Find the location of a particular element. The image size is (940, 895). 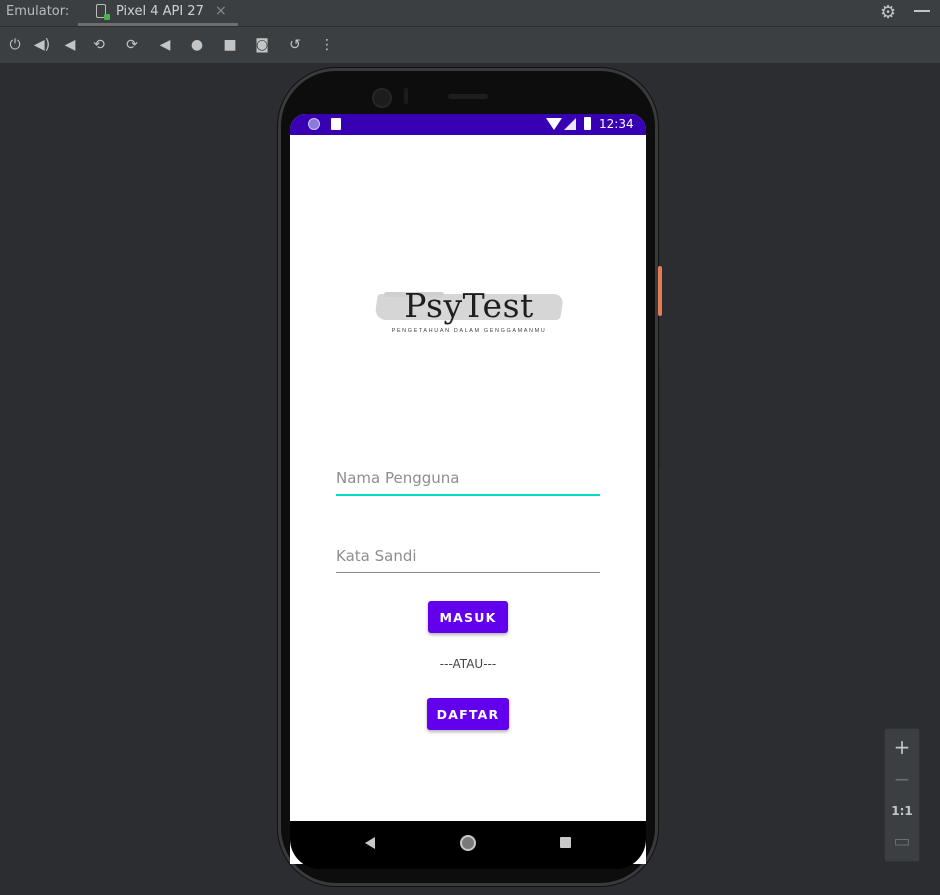

wifi-icon is located at coordinates (554, 124).